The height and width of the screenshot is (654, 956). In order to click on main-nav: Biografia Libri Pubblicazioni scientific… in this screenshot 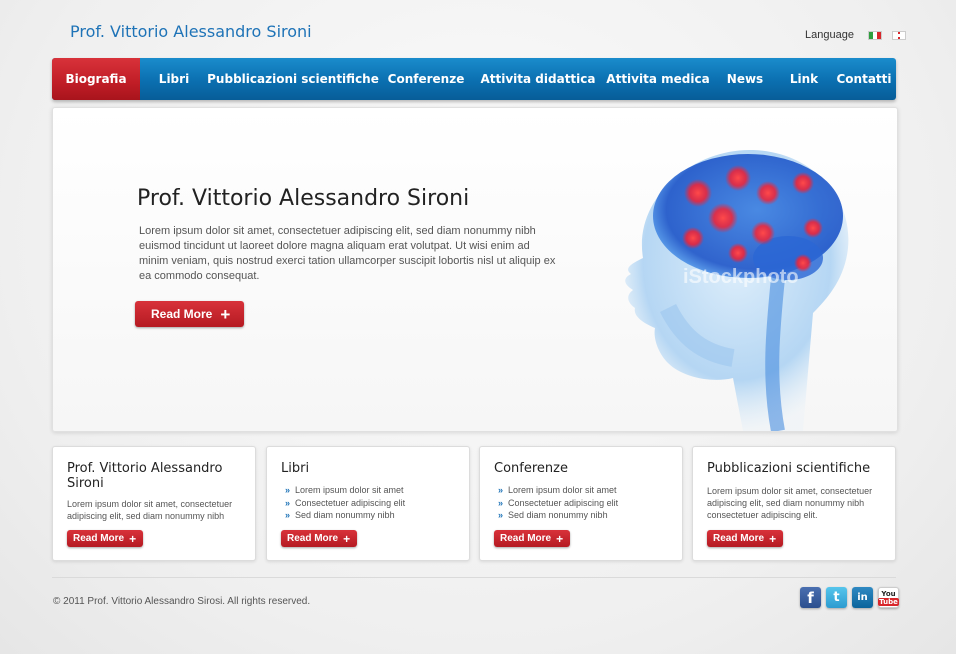, I will do `click(474, 79)`.